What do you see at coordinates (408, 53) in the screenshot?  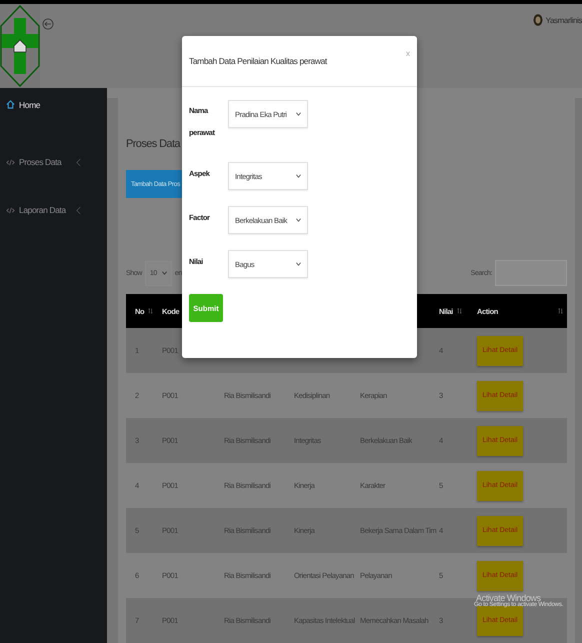 I see `close-button: x` at bounding box center [408, 53].